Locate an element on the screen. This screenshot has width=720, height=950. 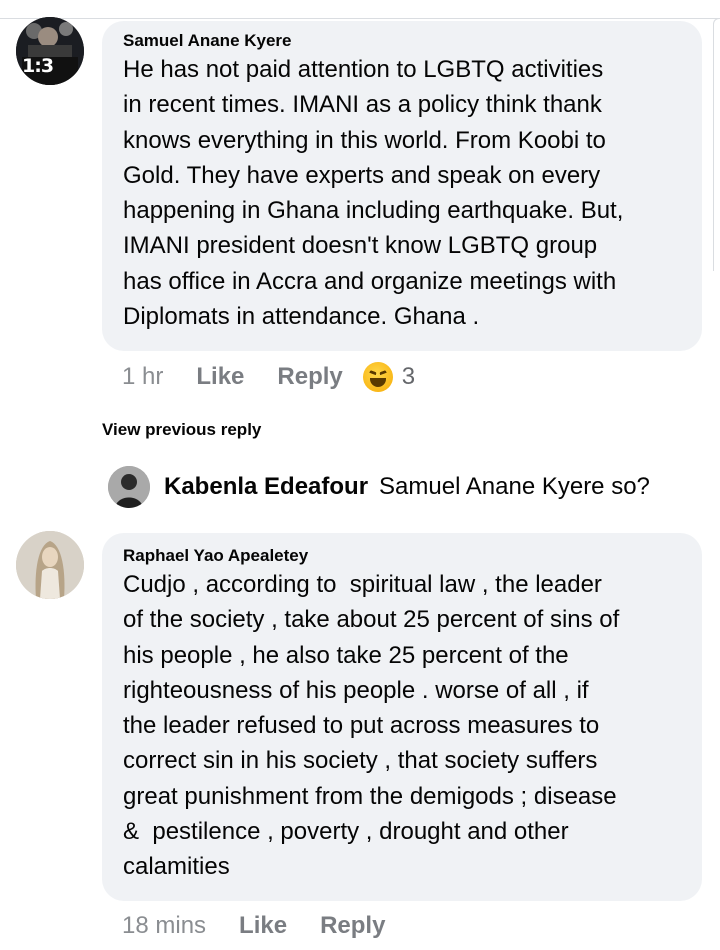
adjacent-panel-edge is located at coordinates (716, 144).